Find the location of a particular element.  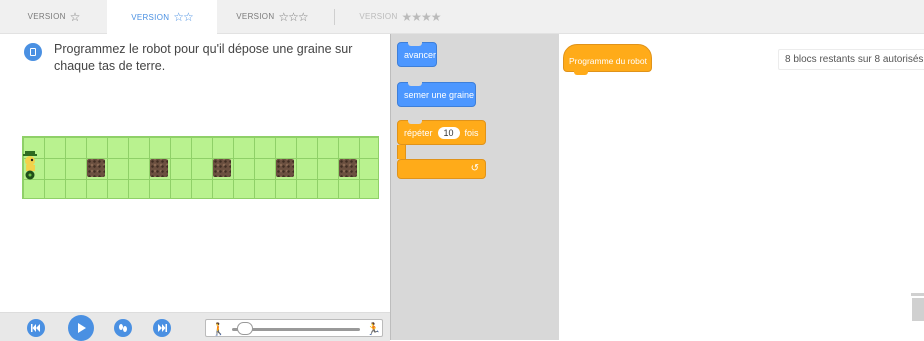

program-start-label: Programme du robot is located at coordinates (608, 61).